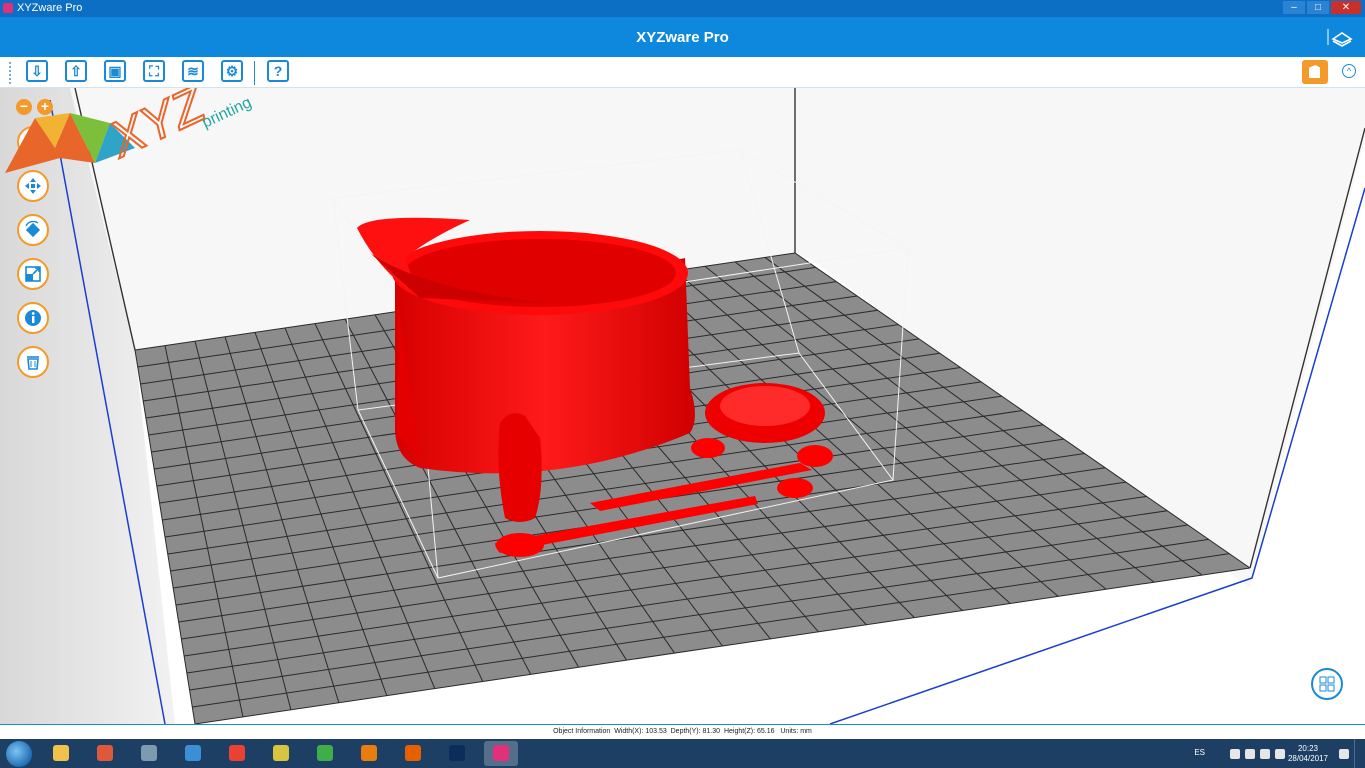  I want to click on move-icon, so click(33, 186).